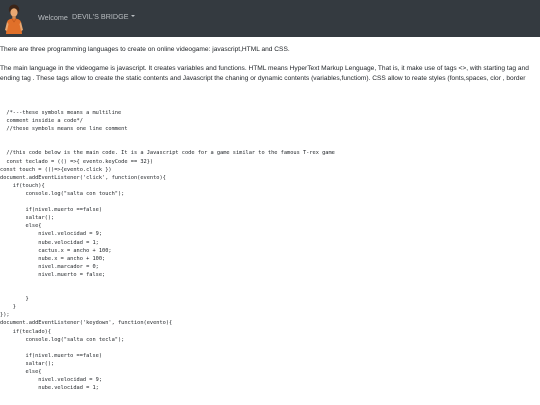  I want to click on user-menu-label: DEVIL'S BRIDGE, so click(100, 16).